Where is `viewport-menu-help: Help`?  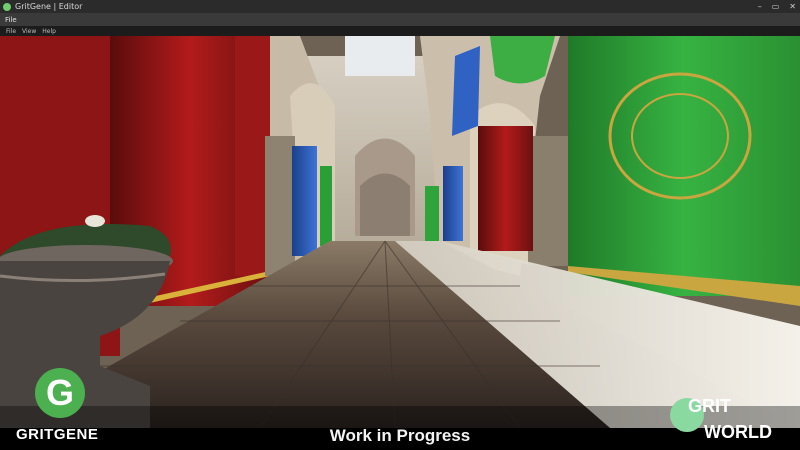
viewport-menu-help: Help is located at coordinates (49, 31).